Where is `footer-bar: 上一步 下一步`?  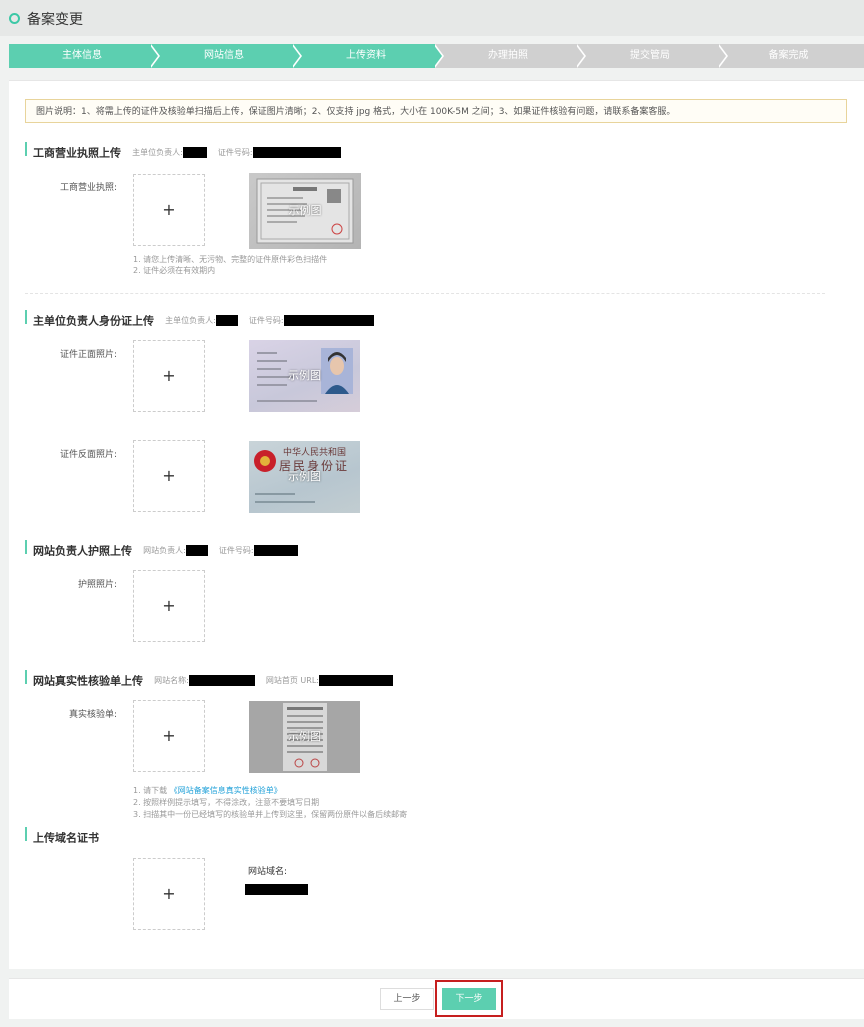
footer-bar: 上一步 下一步 is located at coordinates (436, 998).